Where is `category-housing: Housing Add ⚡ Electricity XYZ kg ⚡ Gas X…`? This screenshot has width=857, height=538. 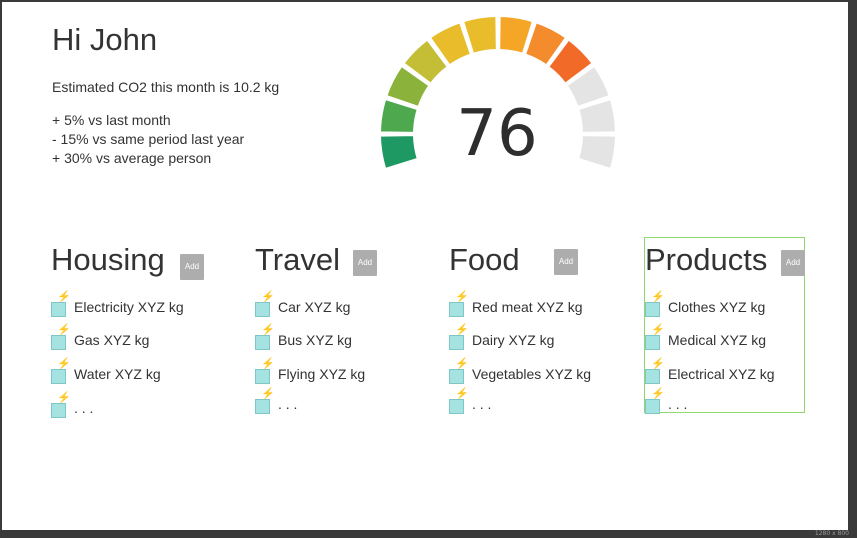
category-housing: Housing Add ⚡ Electricity XYZ kg ⚡ Gas X… is located at coordinates (133, 329).